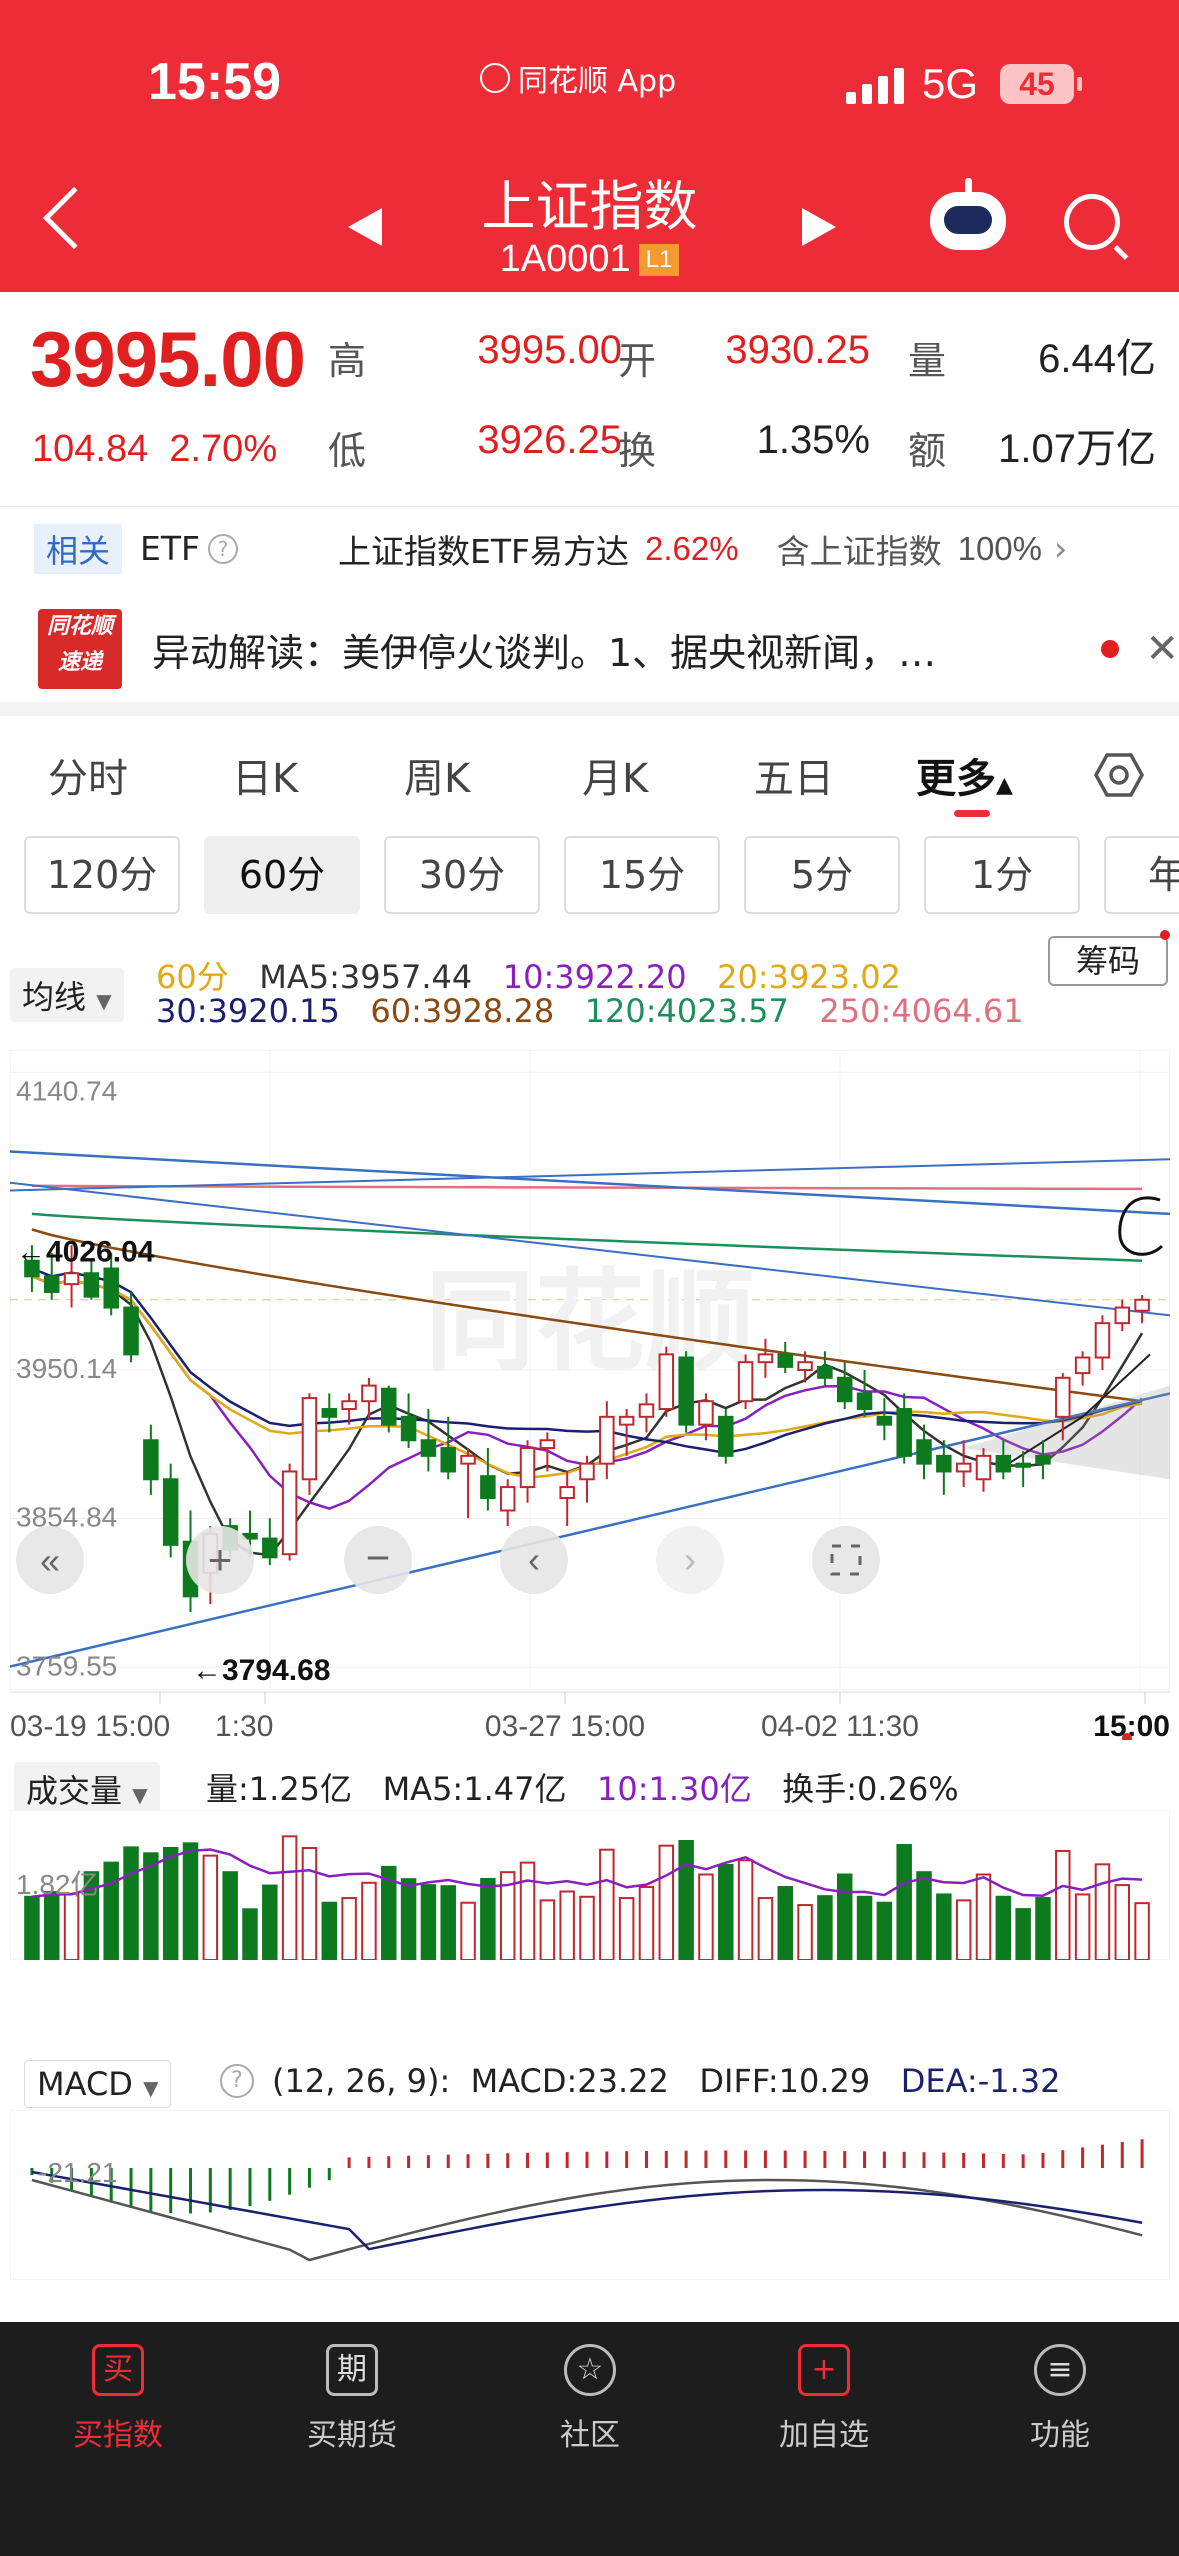 Image resolution: width=1179 pixels, height=2556 pixels. I want to click on volume-tick-label: 1.82亿, so click(57, 1884).